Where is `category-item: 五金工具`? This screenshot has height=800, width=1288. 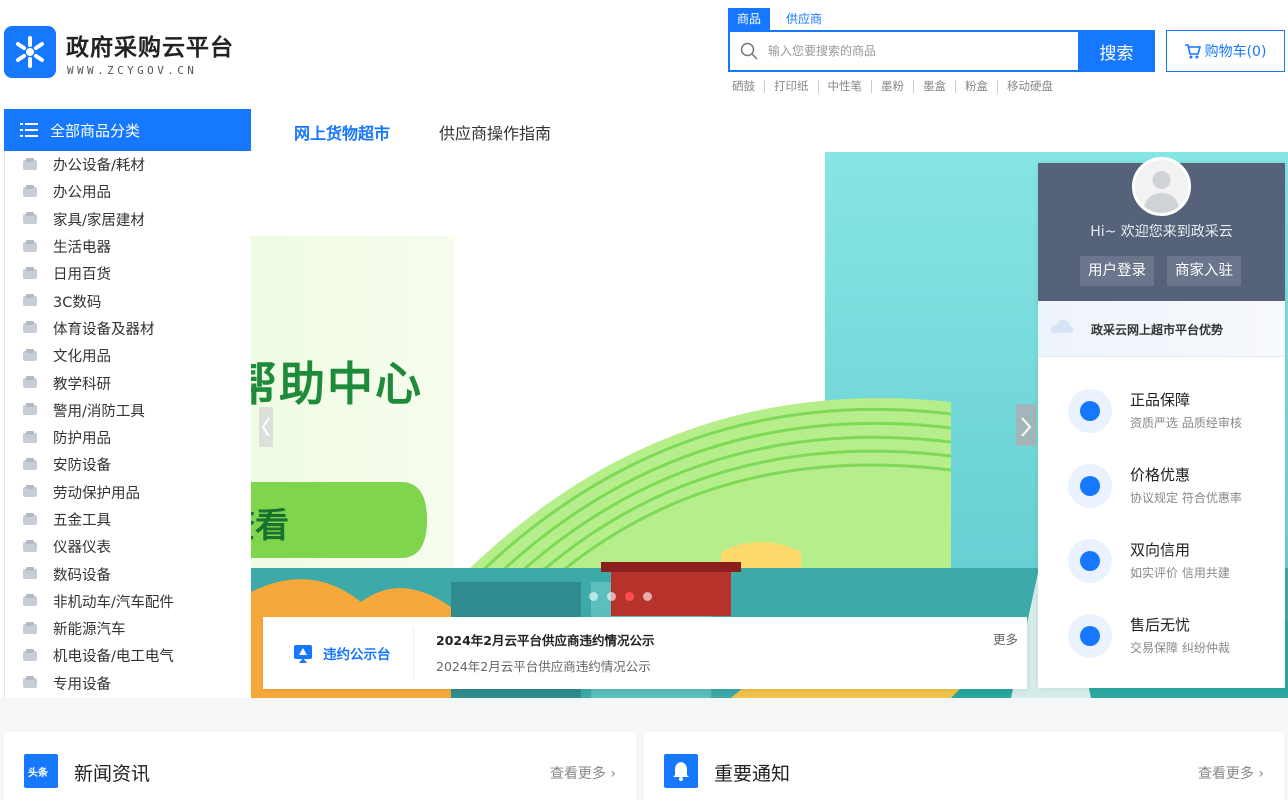
category-item: 五金工具 is located at coordinates (128, 519).